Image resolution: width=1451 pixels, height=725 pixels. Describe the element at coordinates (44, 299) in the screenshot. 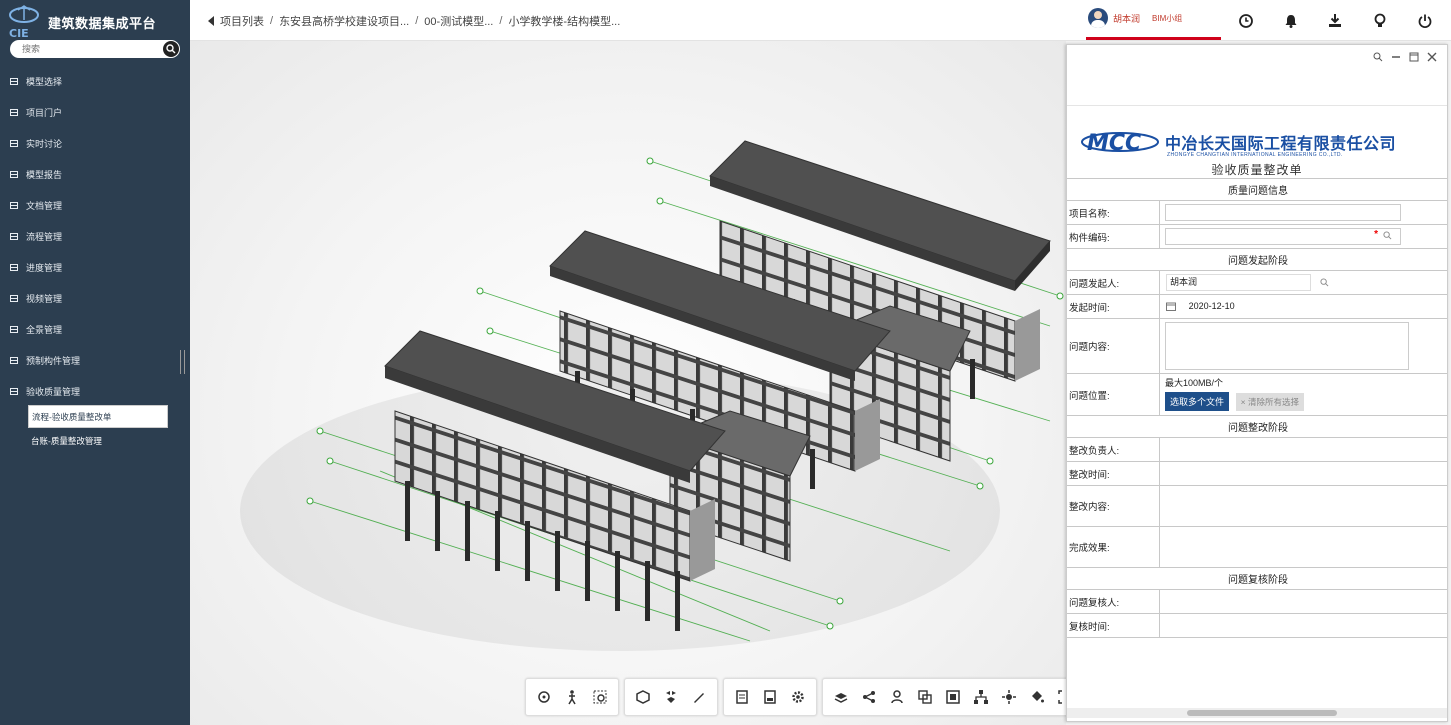

I see `sidebar-item-label: 视频管理` at that location.